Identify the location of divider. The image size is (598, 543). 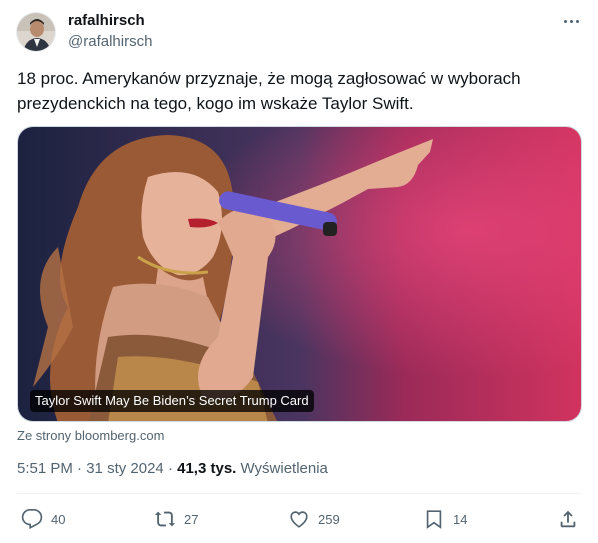
(299, 493).